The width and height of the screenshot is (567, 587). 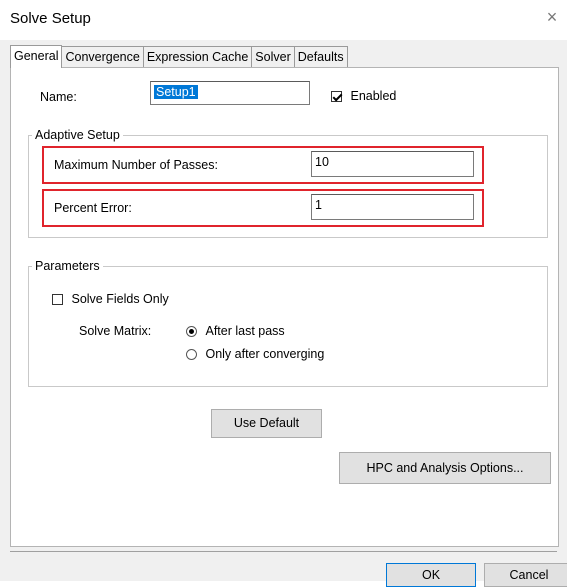 What do you see at coordinates (176, 92) in the screenshot?
I see `name-input-value: Setup1` at bounding box center [176, 92].